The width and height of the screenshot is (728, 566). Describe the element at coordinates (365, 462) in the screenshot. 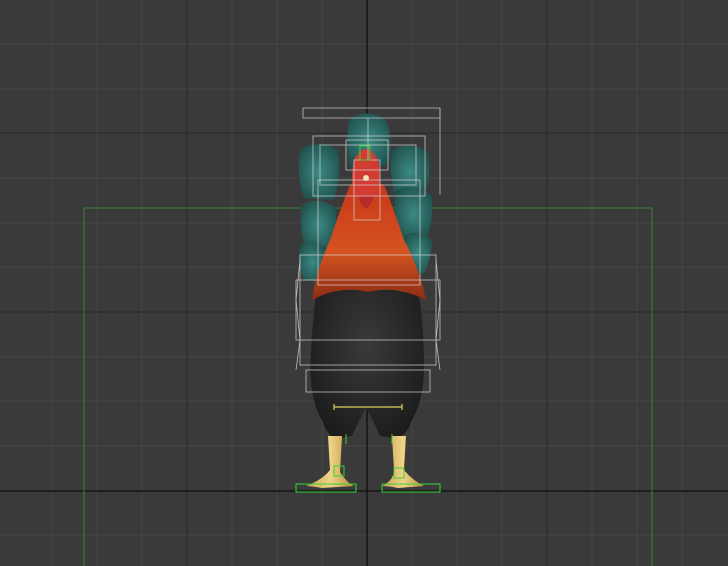

I see `rooster-legs` at that location.